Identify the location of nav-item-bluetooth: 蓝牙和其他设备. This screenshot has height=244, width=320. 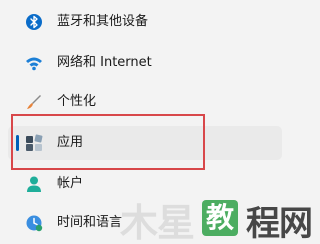
(145, 22).